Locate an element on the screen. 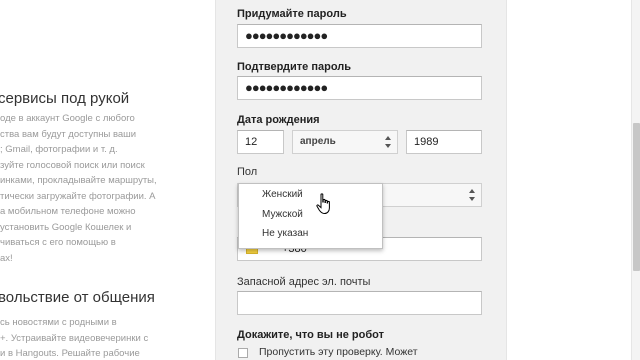  gender-dropdown-menu: Женский Мужской Не указан is located at coordinates (310, 216).